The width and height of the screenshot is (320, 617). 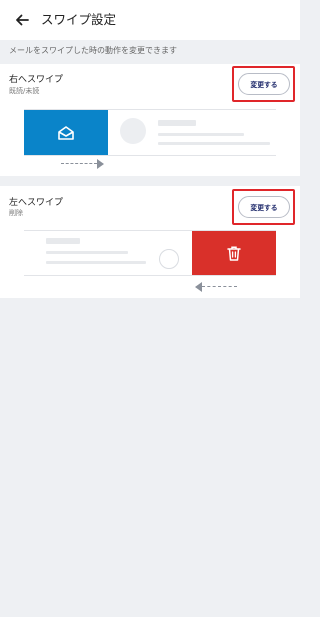 What do you see at coordinates (36, 203) in the screenshot?
I see `left-swipe-title: 左へスワイプ` at bounding box center [36, 203].